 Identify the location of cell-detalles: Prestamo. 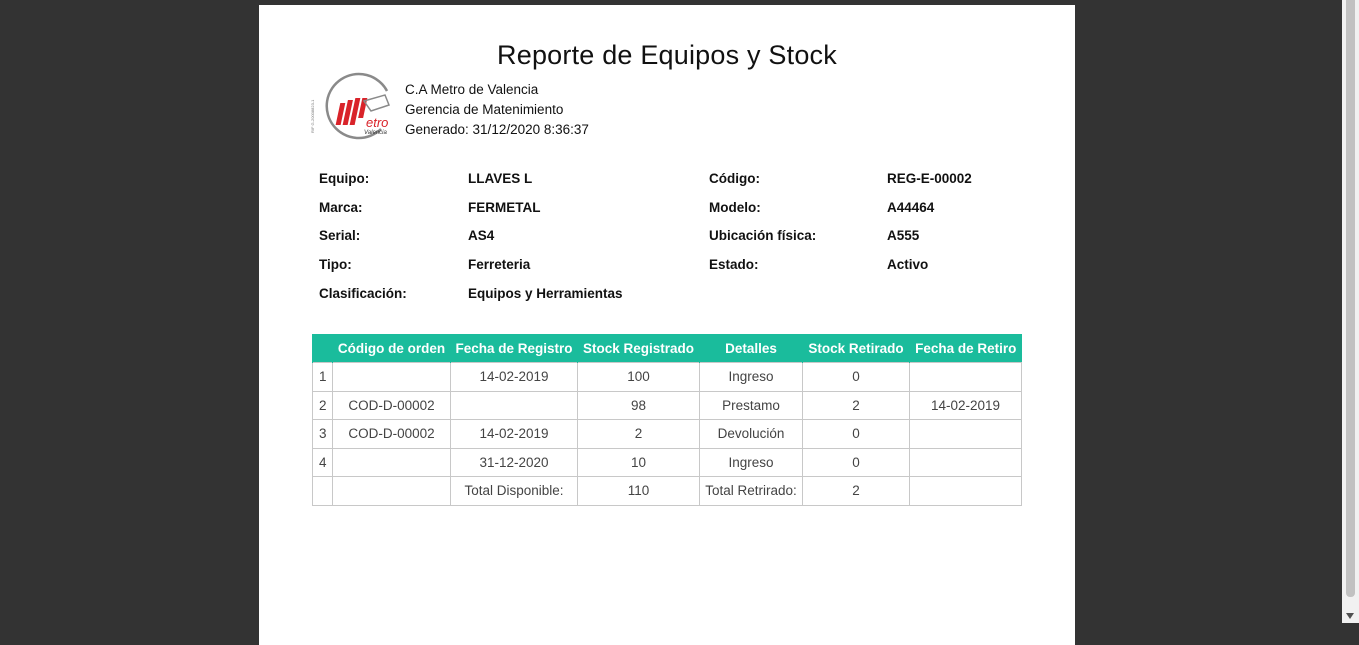
(751, 405).